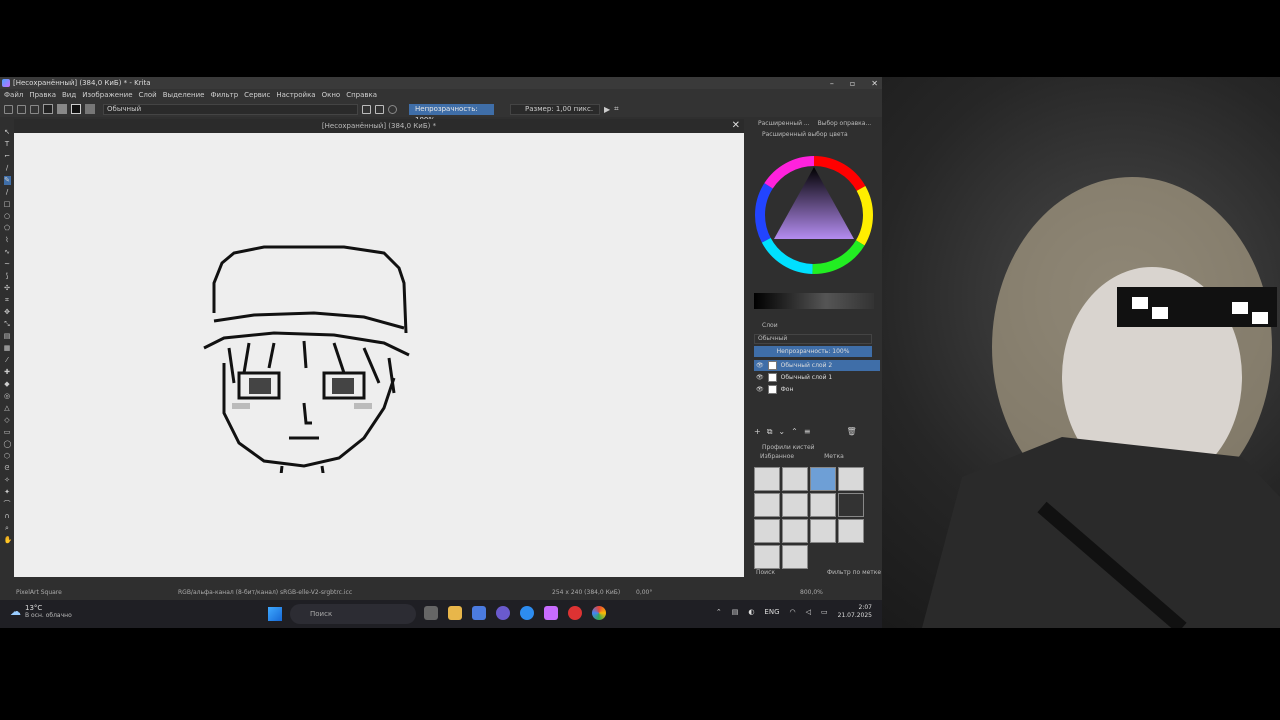 The width and height of the screenshot is (1280, 720). Describe the element at coordinates (431, 613) in the screenshot. I see `task-view-icon` at that location.